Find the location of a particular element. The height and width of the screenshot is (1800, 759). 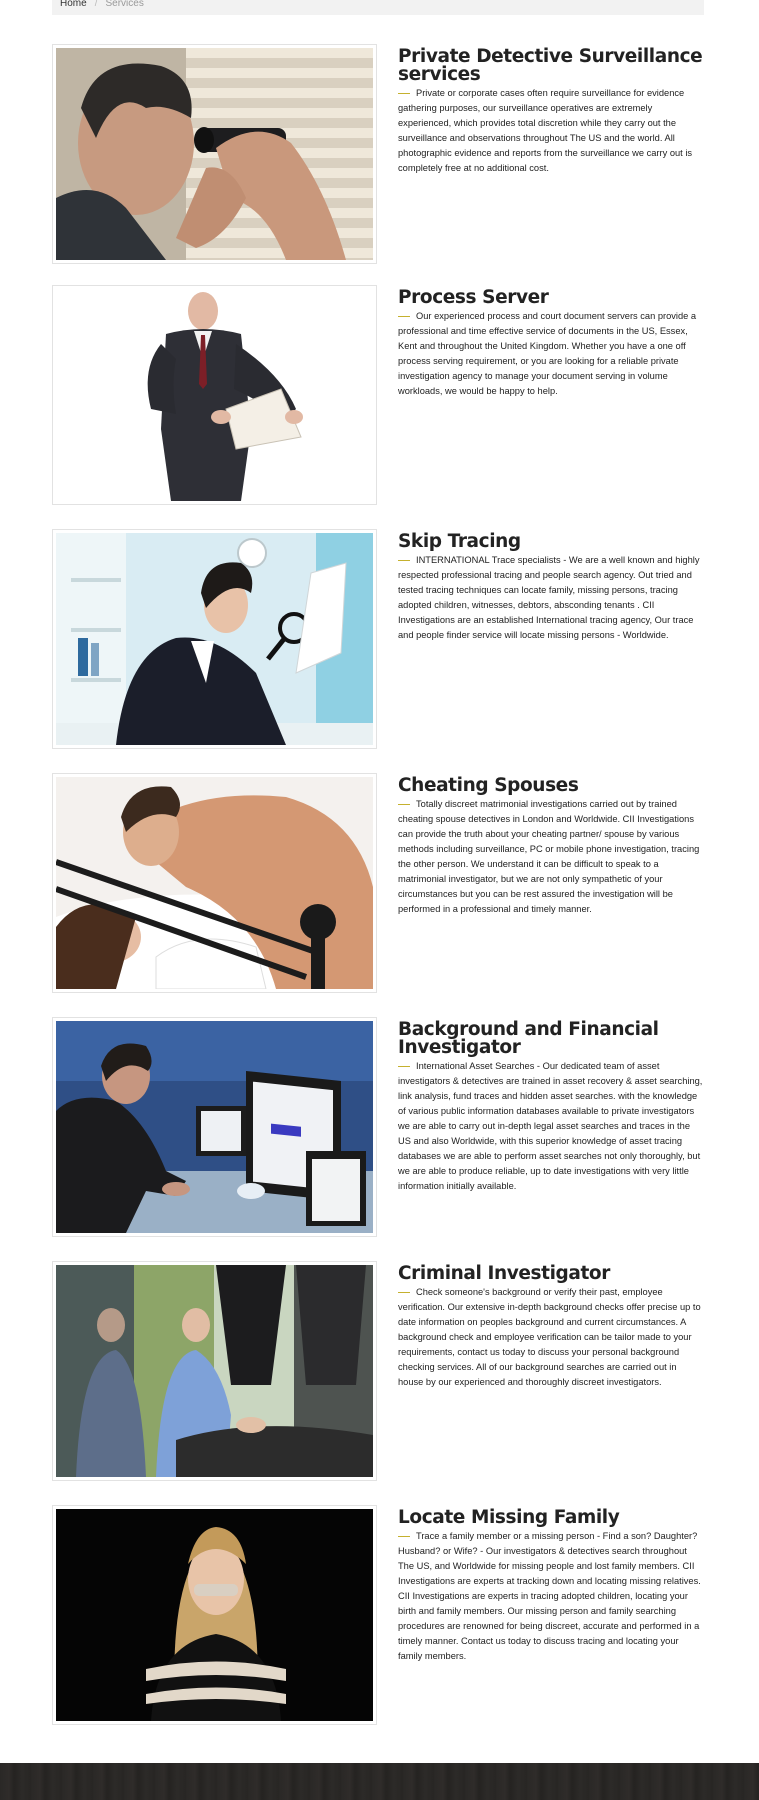

woman-with-magnifier-image is located at coordinates (214, 639).